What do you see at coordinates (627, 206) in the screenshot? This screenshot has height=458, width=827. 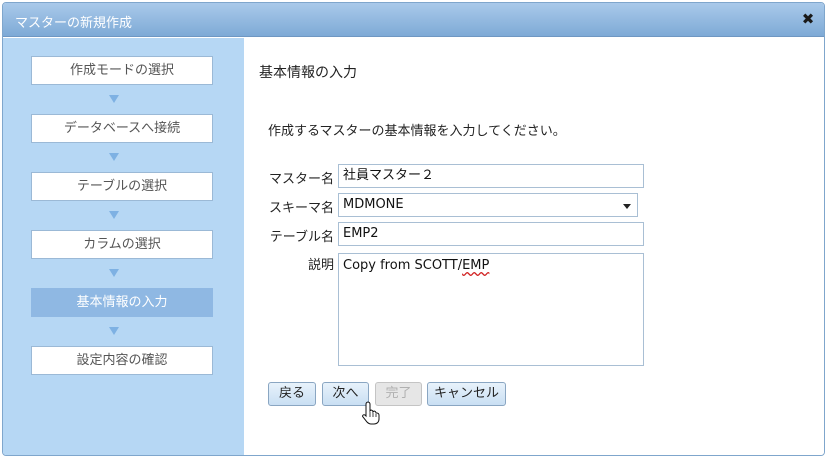 I see `chevron-down-icon` at bounding box center [627, 206].